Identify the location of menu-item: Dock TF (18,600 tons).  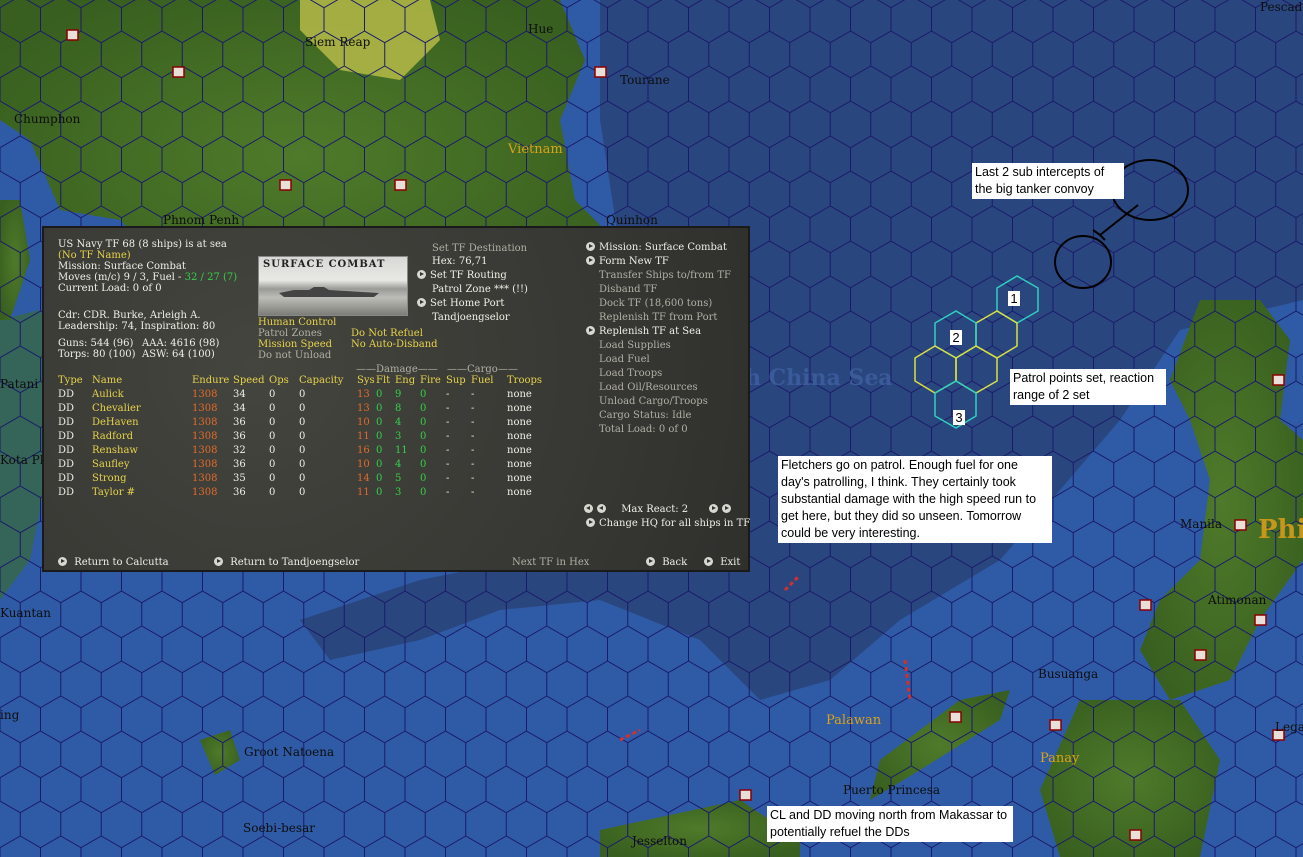
(649, 303).